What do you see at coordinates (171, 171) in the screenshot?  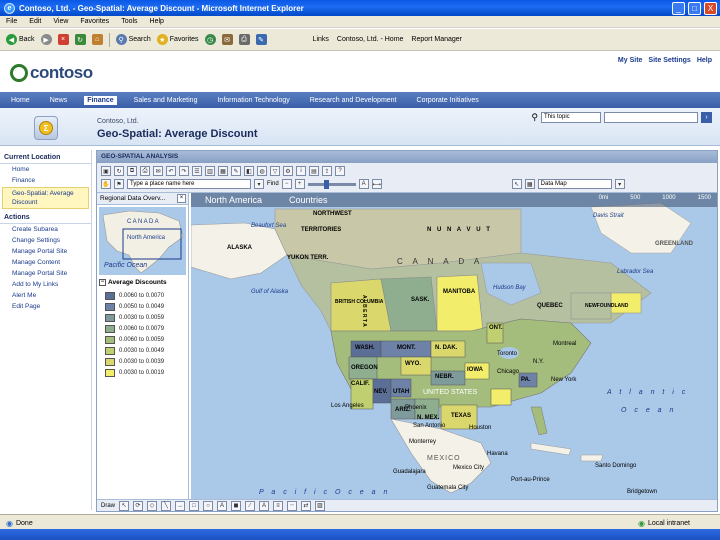 I see `undo-icon: ↶` at bounding box center [171, 171].